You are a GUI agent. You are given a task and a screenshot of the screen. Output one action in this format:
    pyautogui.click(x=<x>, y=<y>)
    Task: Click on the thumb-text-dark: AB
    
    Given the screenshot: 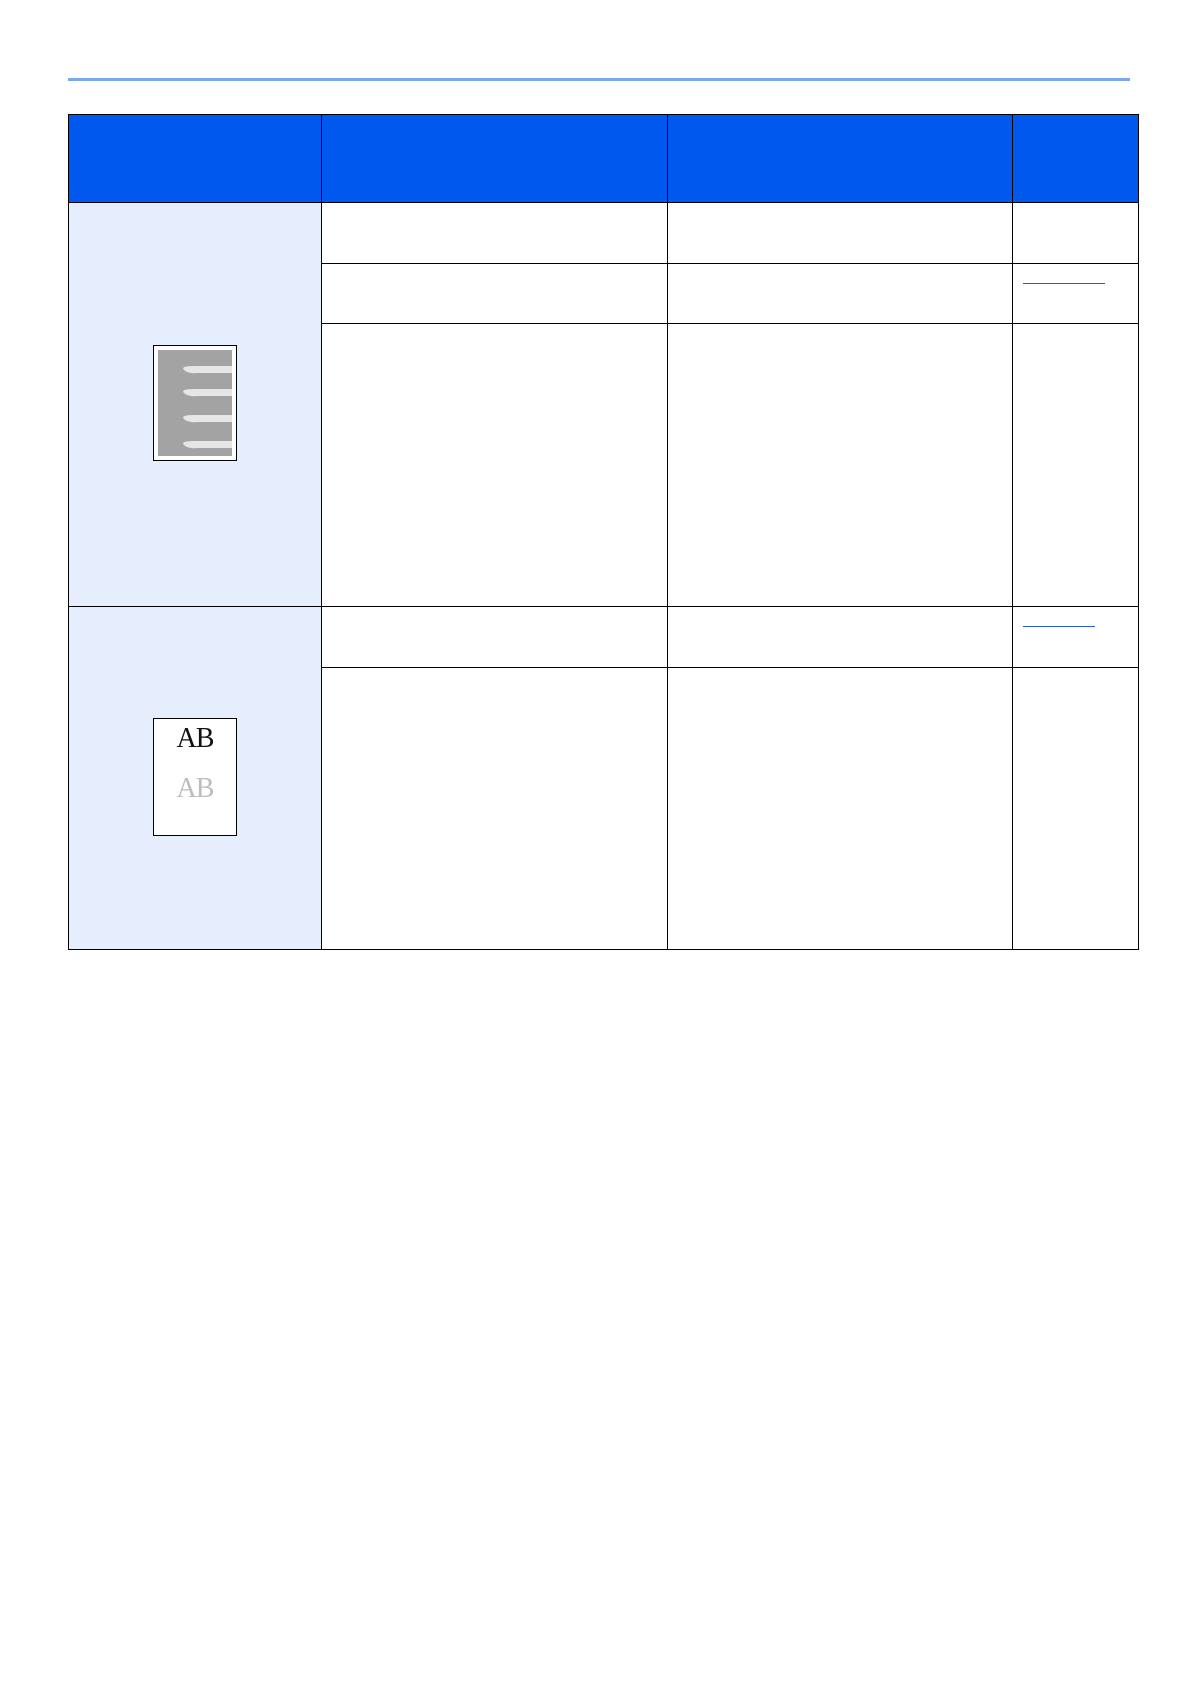 What is the action you would take?
    pyautogui.click(x=195, y=738)
    